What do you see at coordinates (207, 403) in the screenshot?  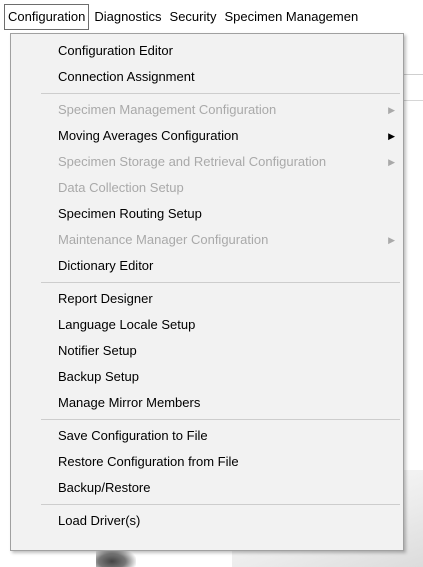 I see `menu-item-manage-mirror-members: Manage Mirror Members` at bounding box center [207, 403].